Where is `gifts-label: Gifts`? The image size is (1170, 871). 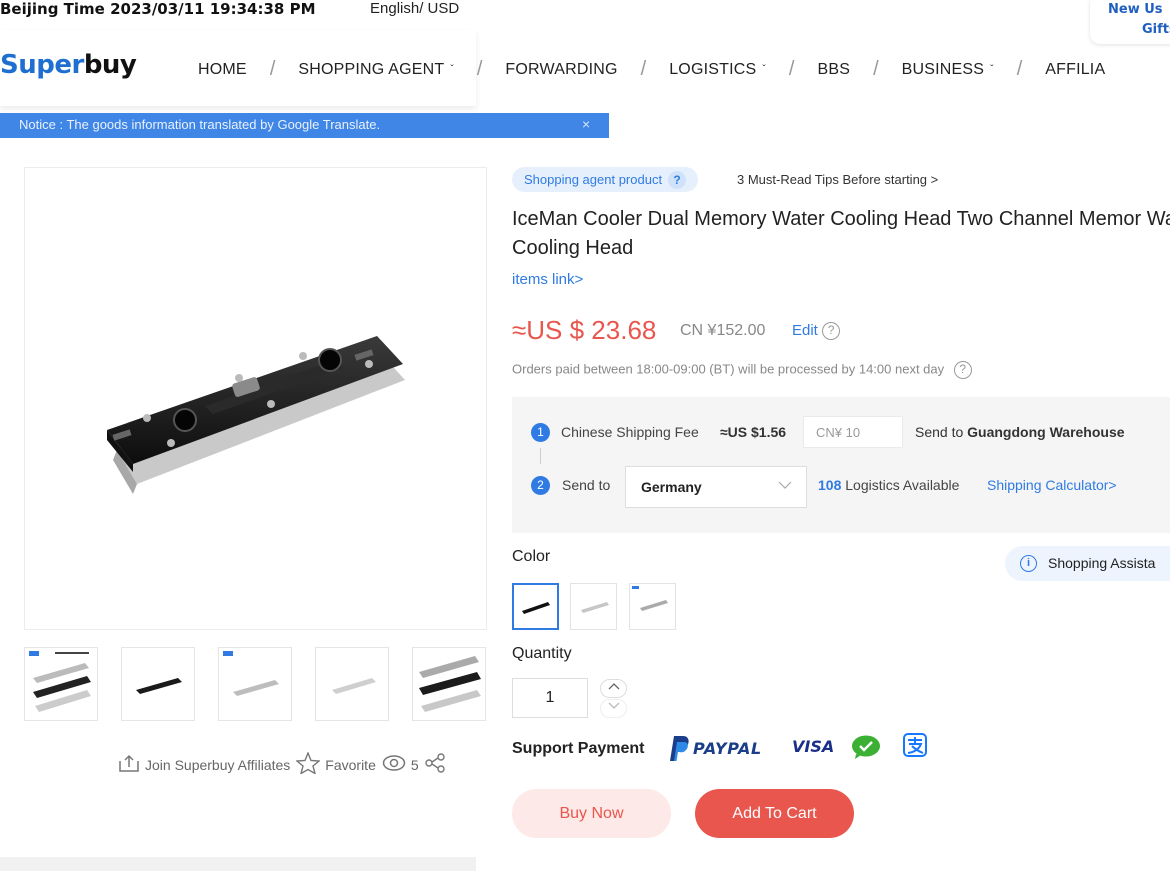 gifts-label: Gifts is located at coordinates (1156, 29).